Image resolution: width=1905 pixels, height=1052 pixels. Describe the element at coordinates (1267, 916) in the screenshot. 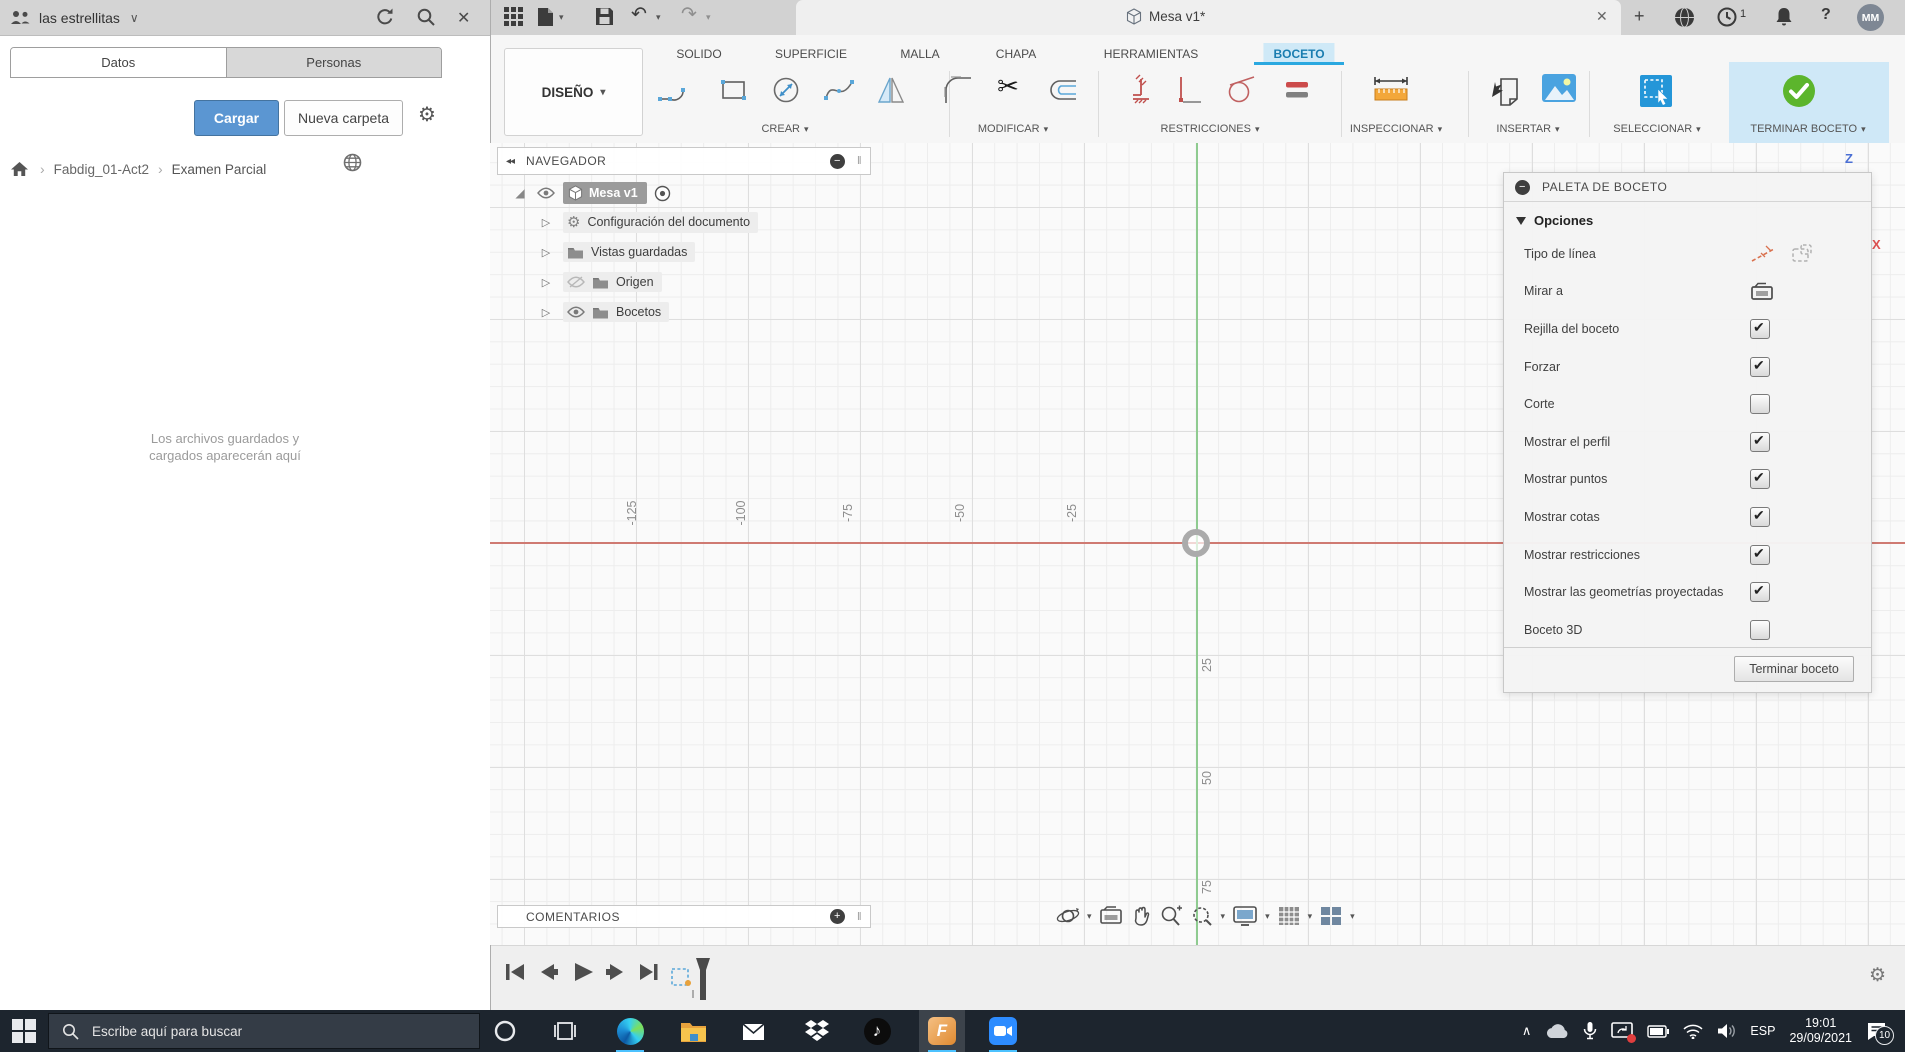

I see `display-settings-caret-icon: ▾` at that location.